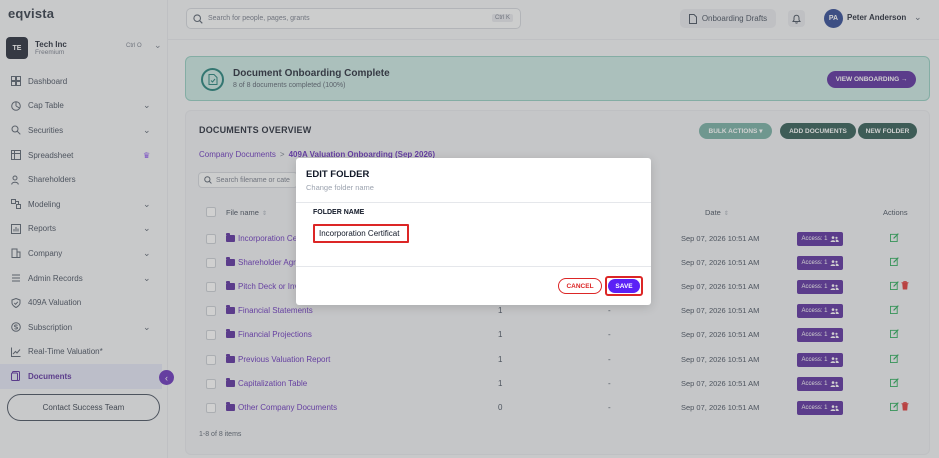  What do you see at coordinates (339, 212) in the screenshot?
I see `folder-name-label: FOLDER NAME` at bounding box center [339, 212].